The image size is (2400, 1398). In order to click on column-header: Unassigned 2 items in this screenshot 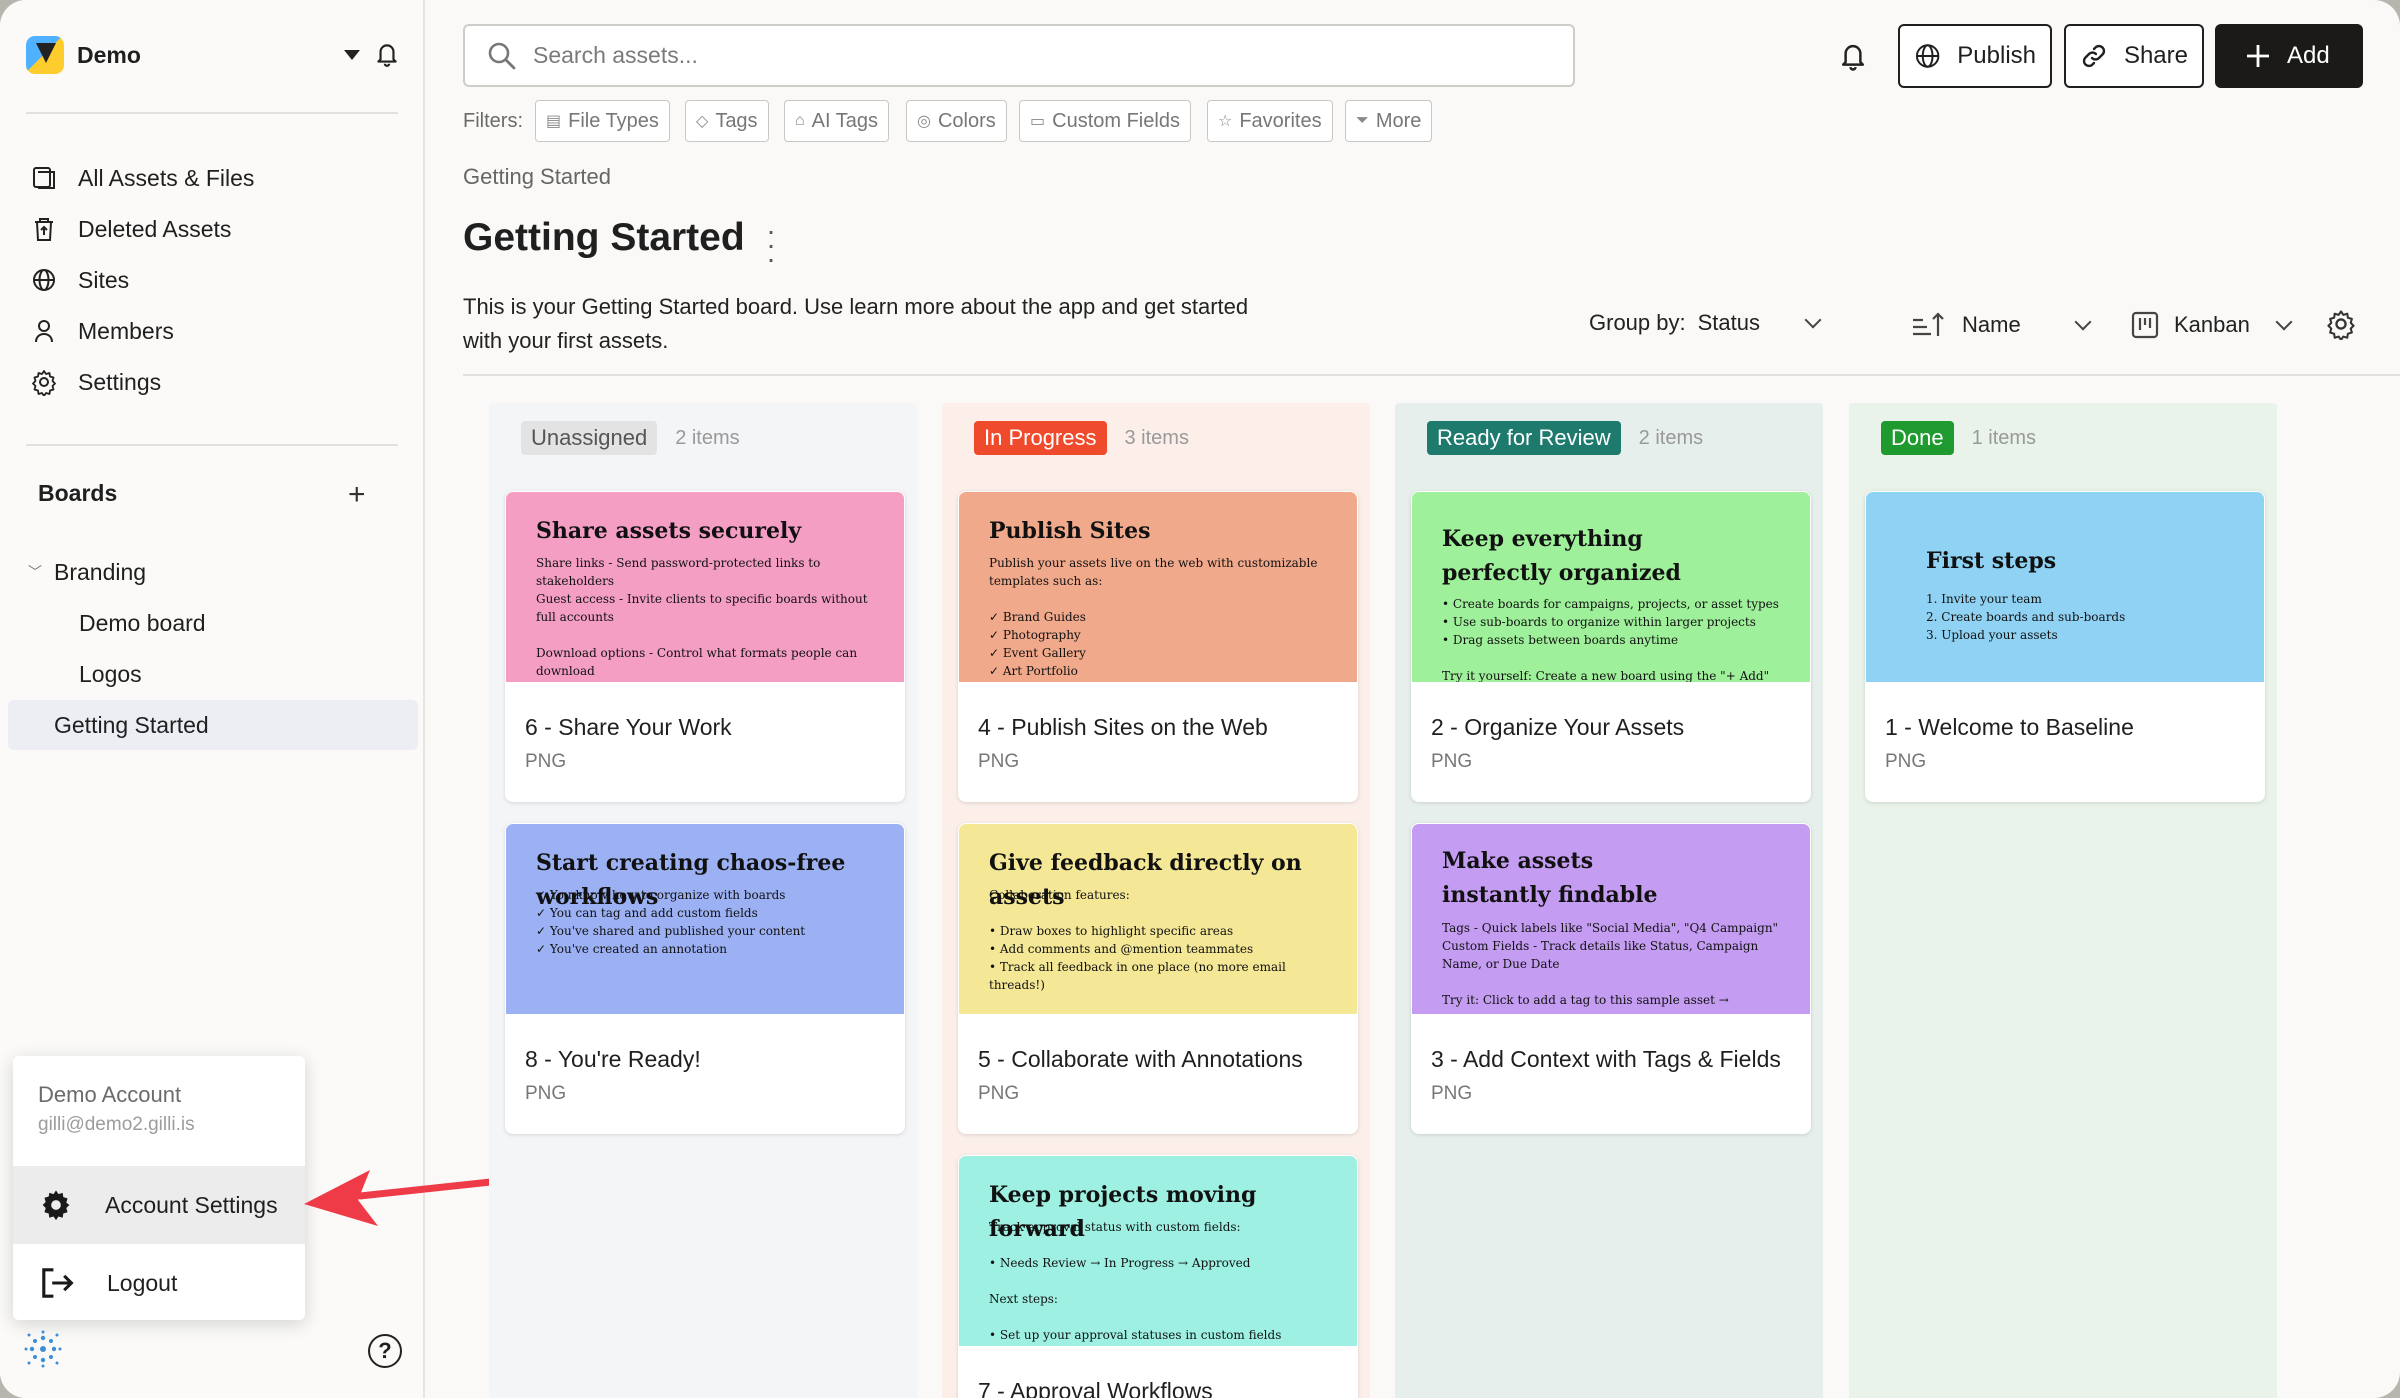, I will do `click(630, 438)`.